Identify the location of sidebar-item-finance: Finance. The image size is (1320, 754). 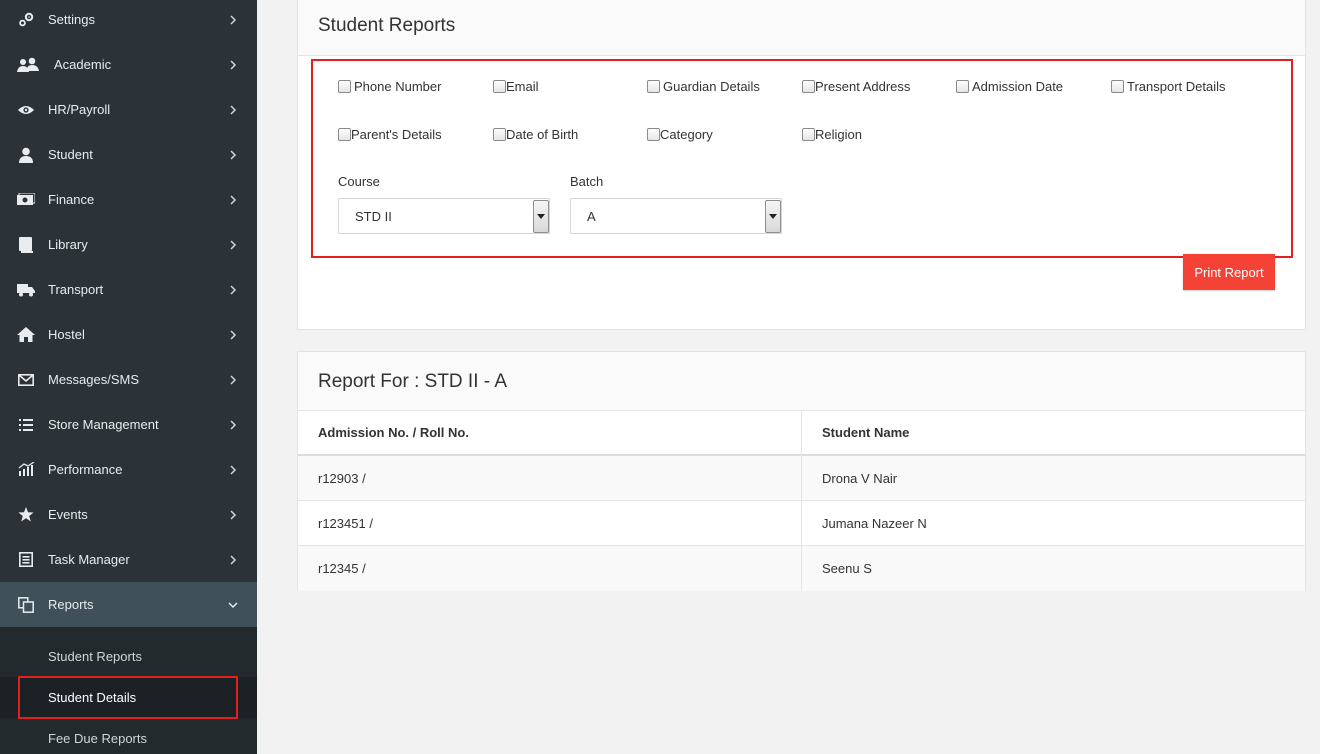
(128, 199).